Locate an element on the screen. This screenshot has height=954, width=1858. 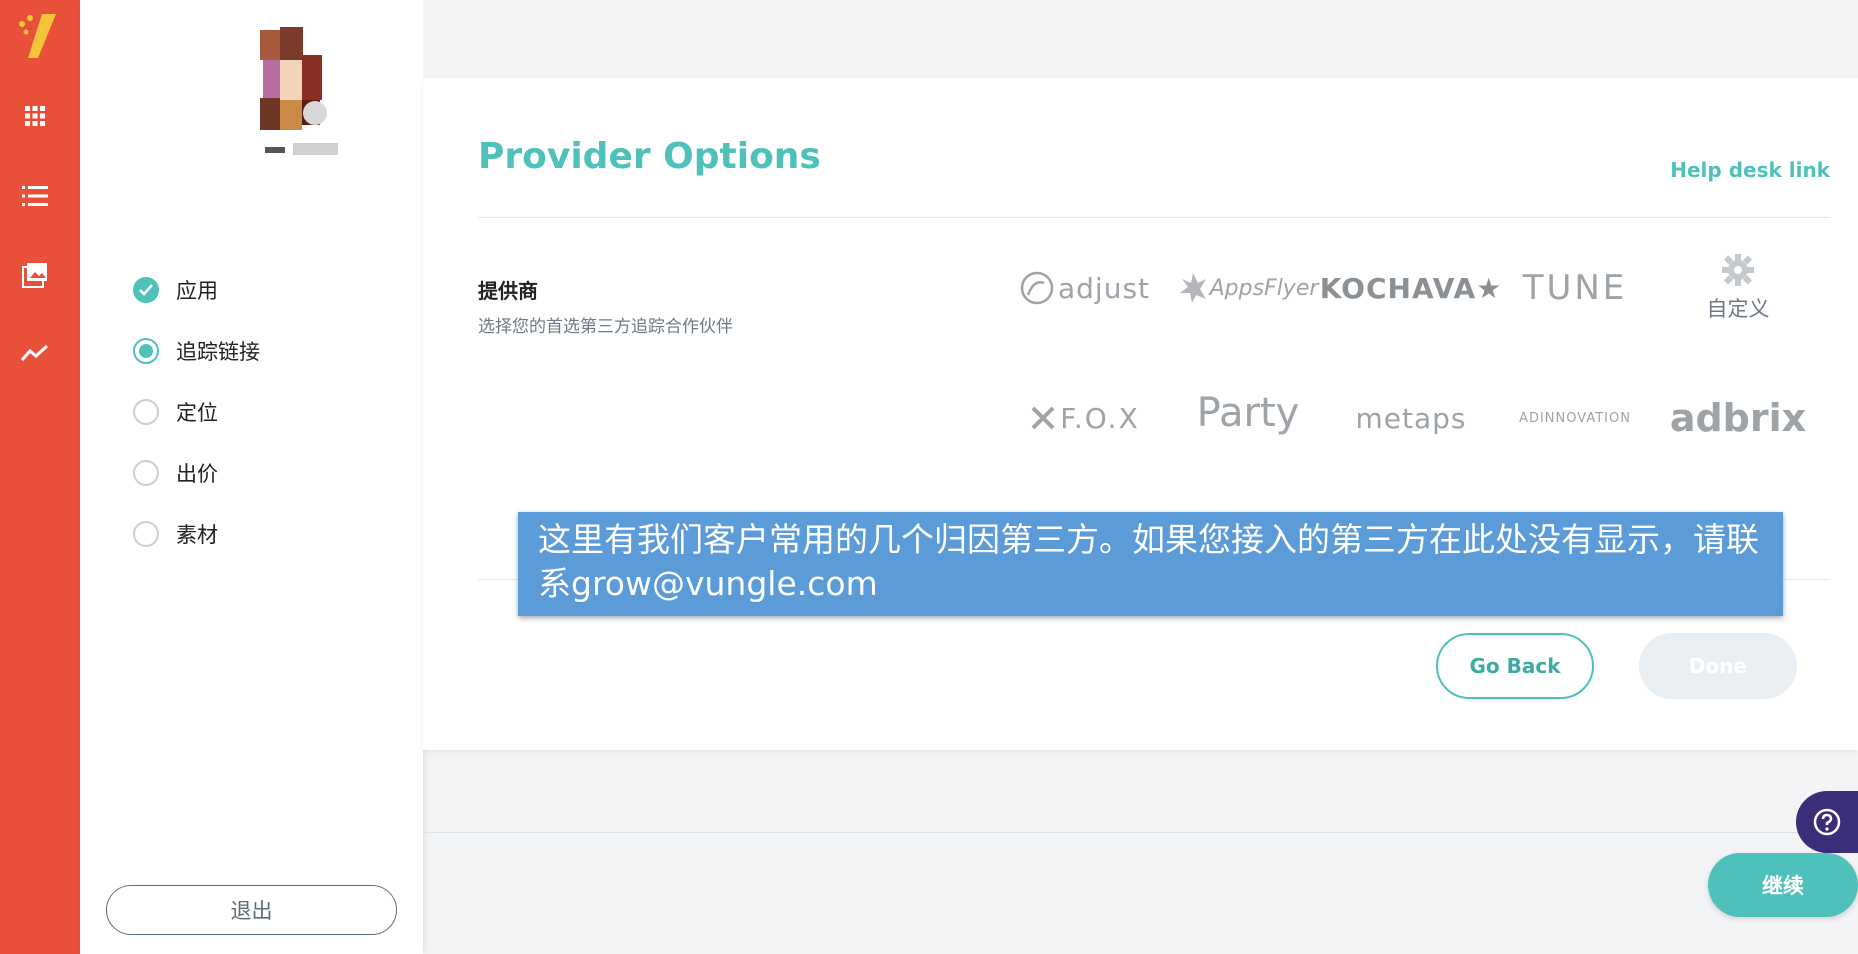
help-button is located at coordinates (1827, 822).